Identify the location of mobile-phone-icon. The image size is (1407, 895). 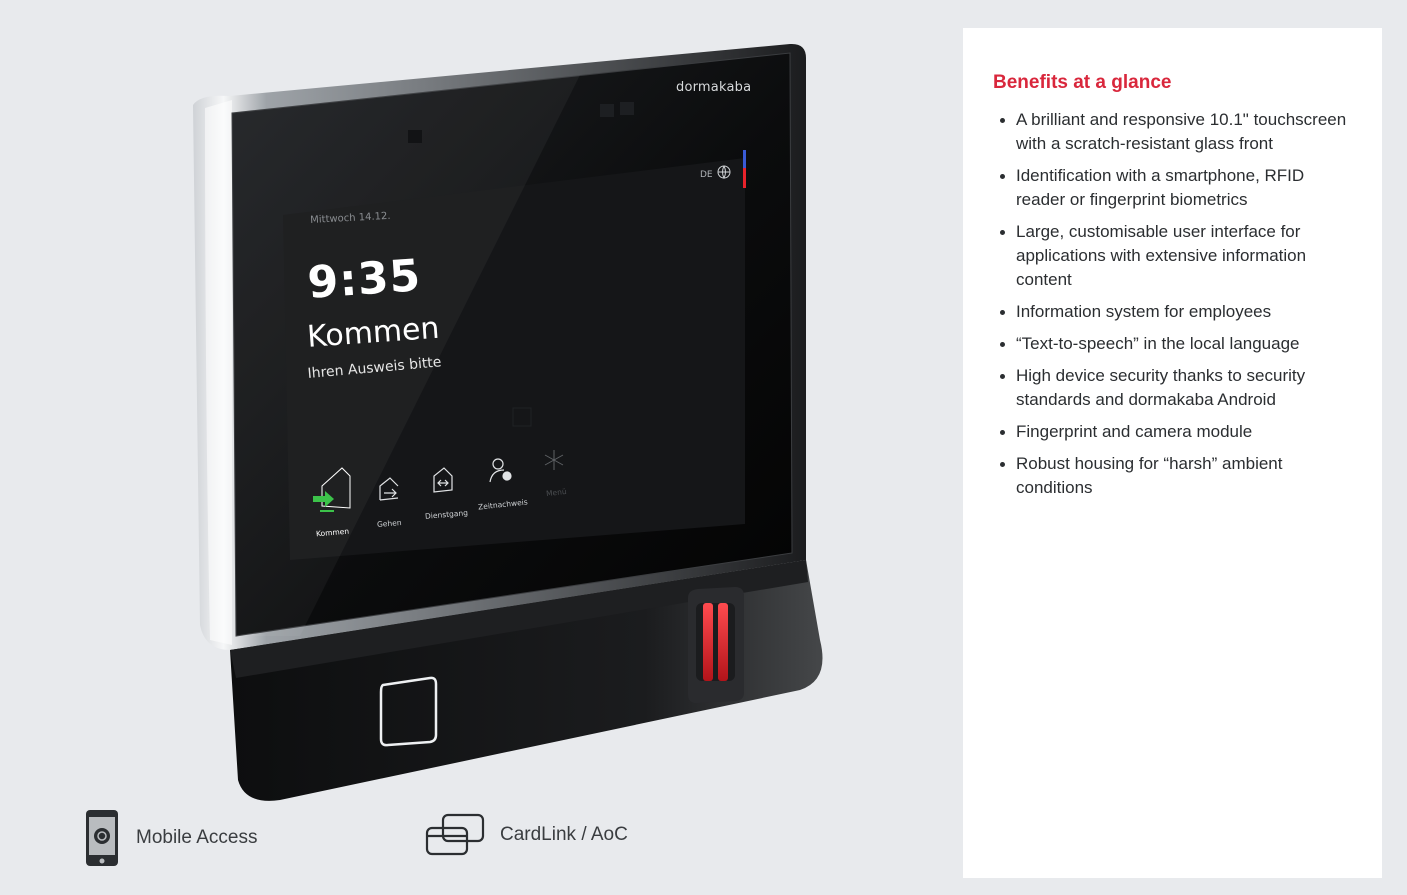
(102, 838).